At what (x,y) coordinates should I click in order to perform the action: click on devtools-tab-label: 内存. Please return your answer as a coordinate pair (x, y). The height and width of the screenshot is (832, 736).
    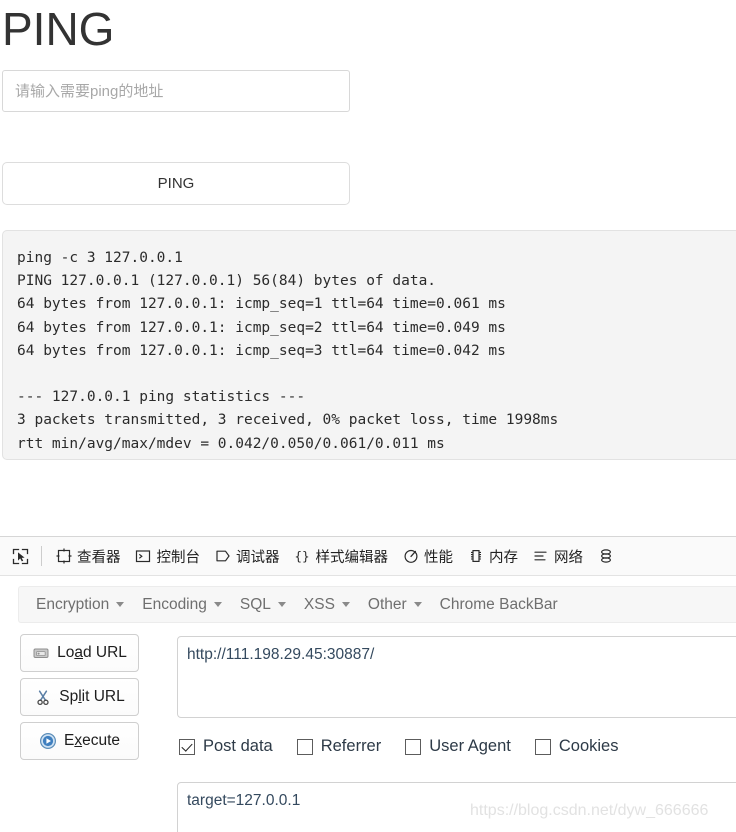
    Looking at the image, I should click on (503, 557).